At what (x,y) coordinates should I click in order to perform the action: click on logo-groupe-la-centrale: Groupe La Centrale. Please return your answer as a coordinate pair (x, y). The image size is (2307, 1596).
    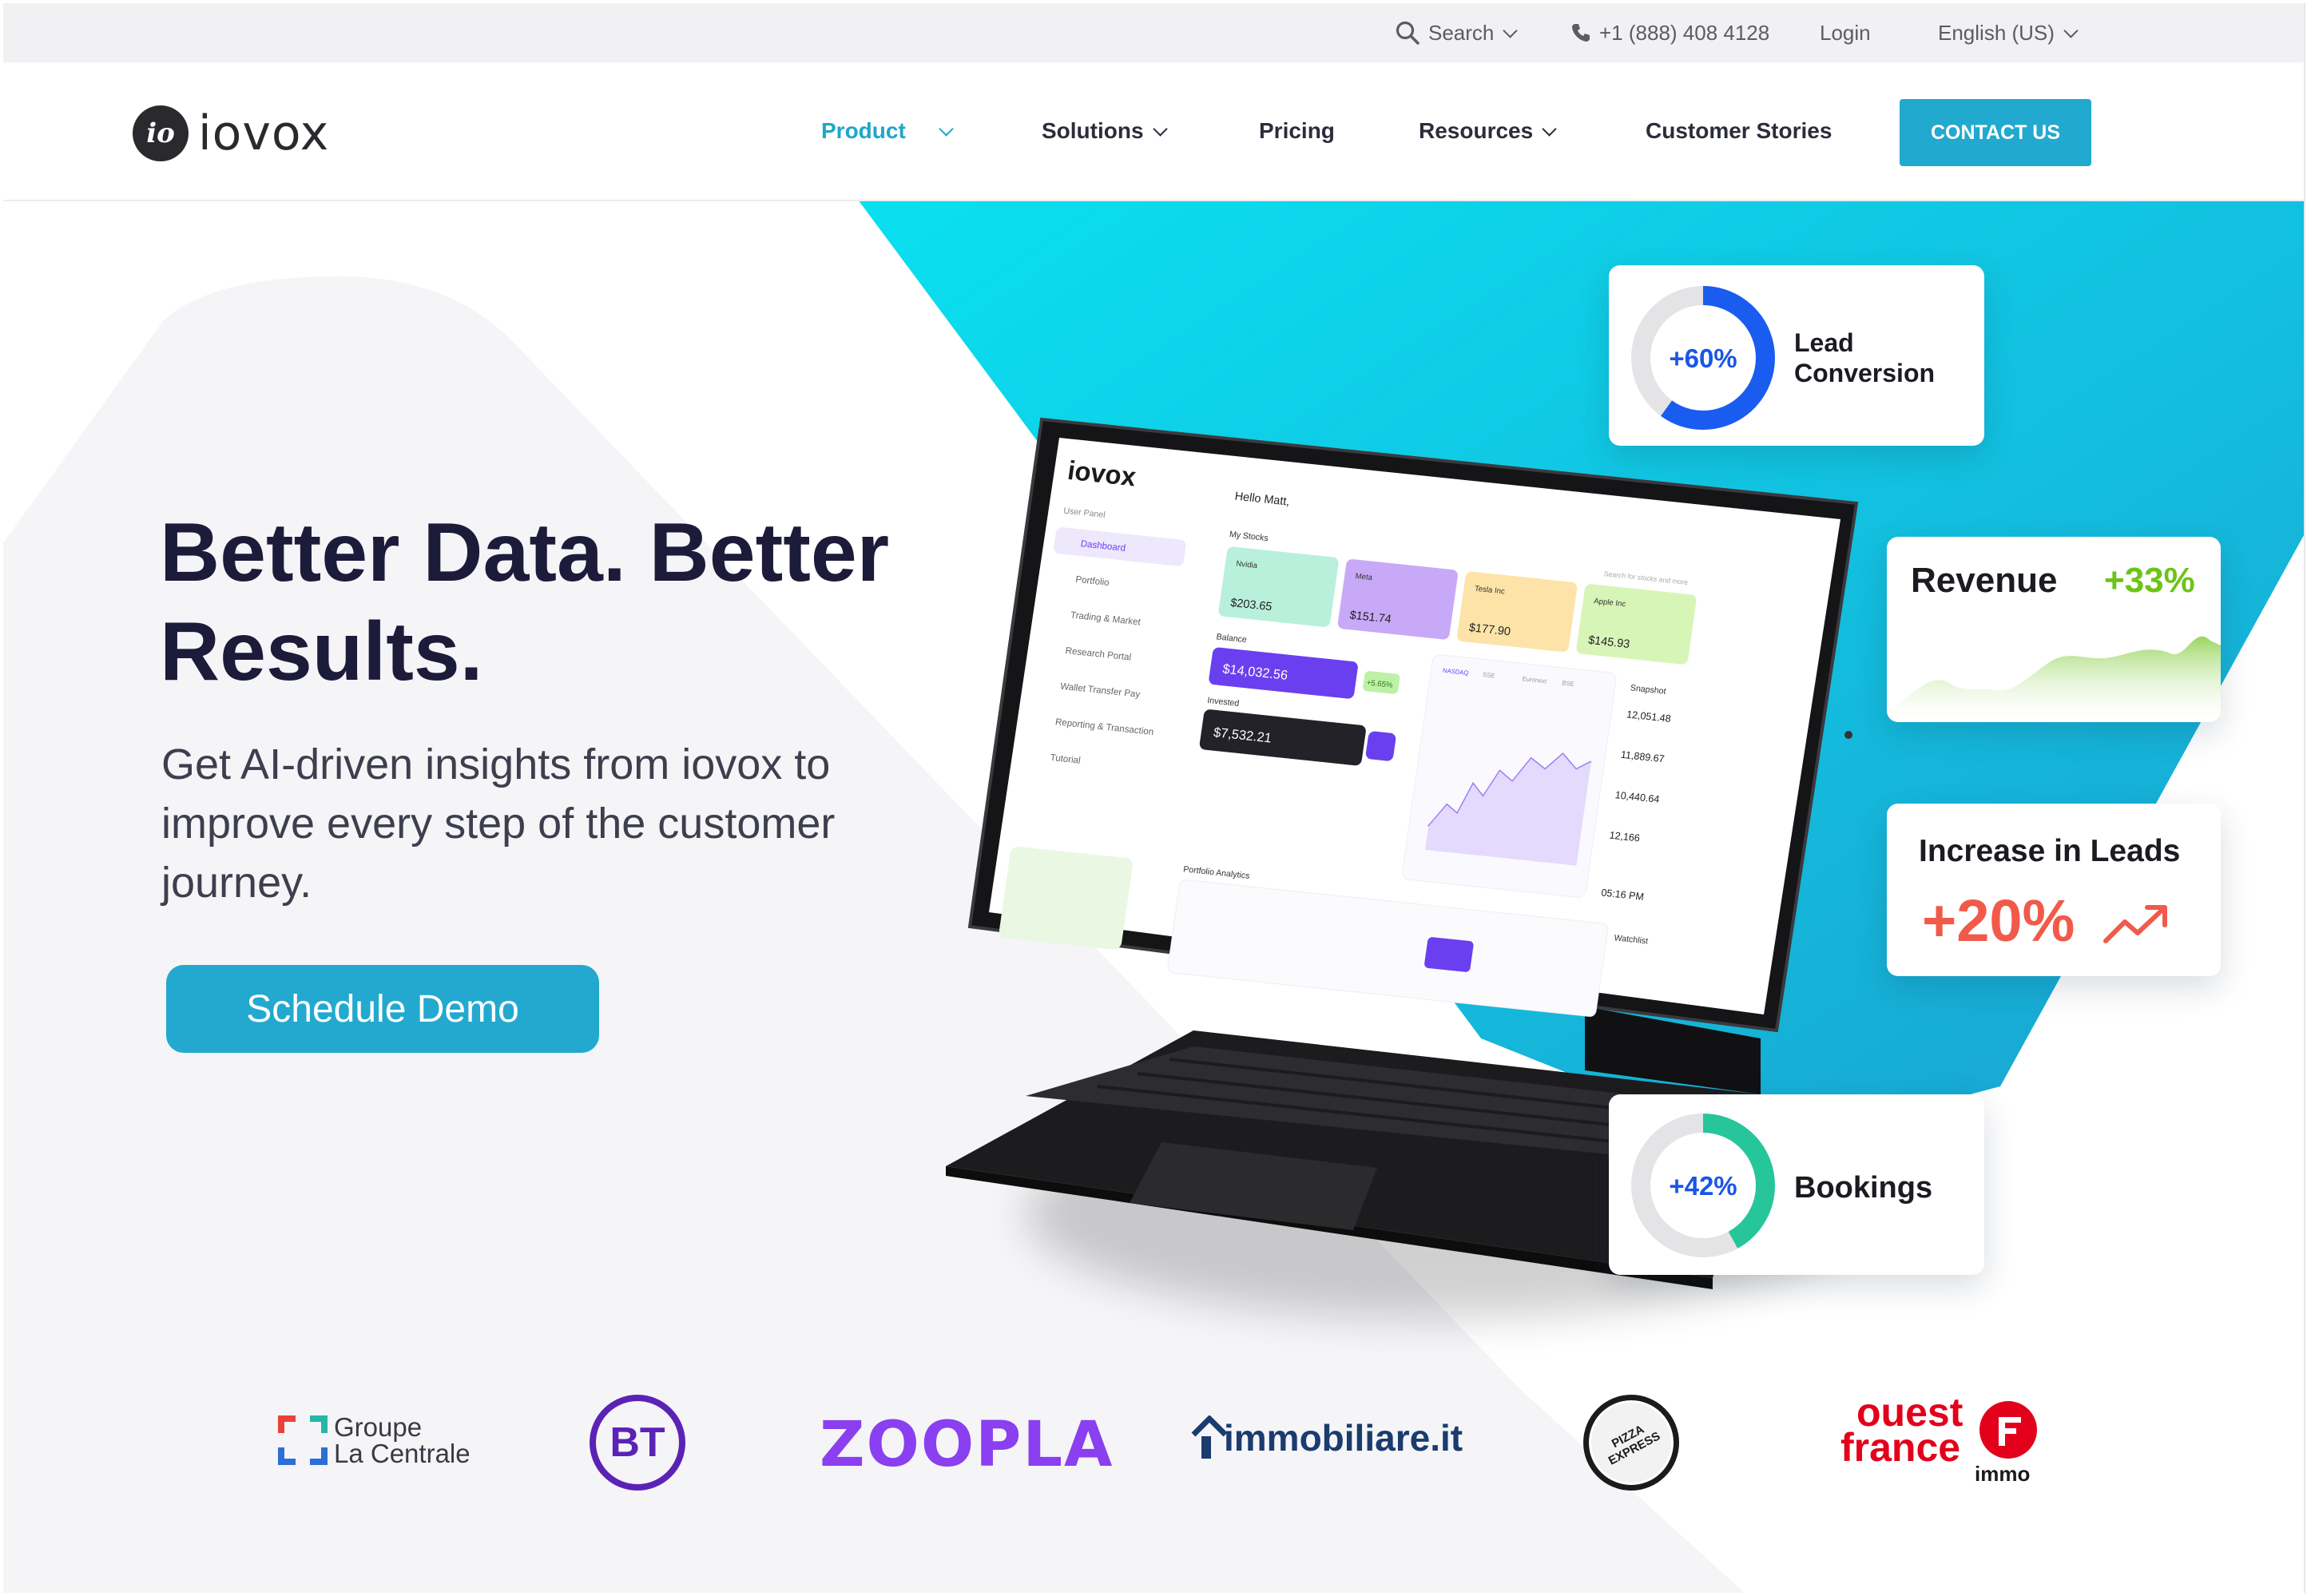
    Looking at the image, I should click on (374, 1440).